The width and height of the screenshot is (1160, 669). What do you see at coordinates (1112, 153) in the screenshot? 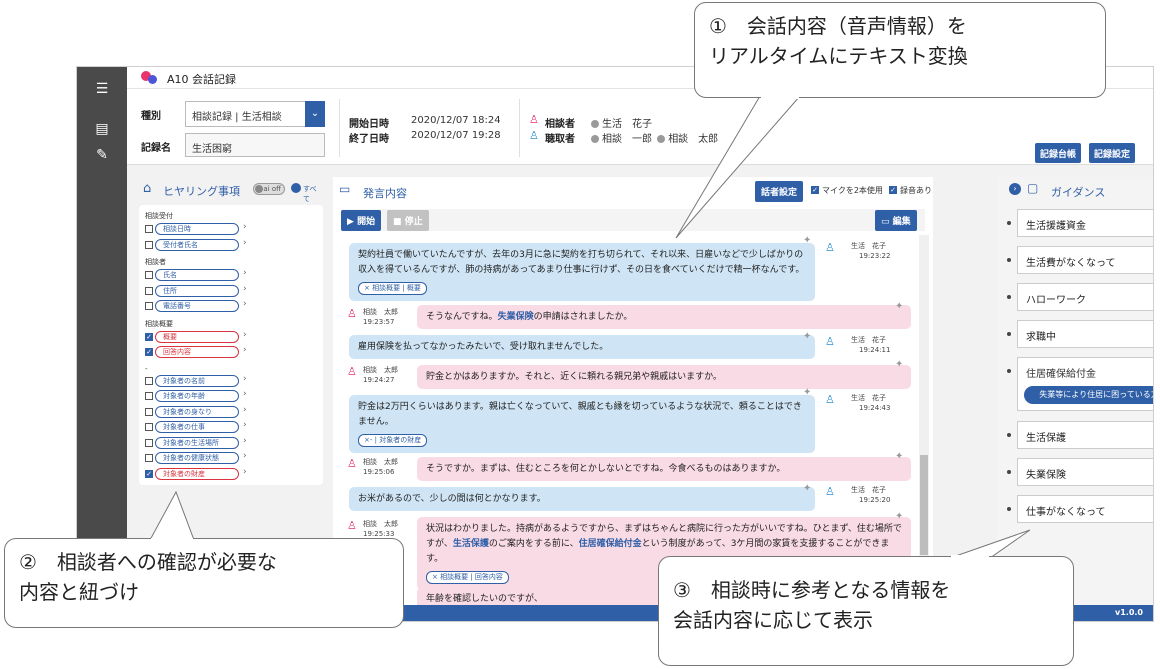
I see `record-settings-button: 記録設定` at bounding box center [1112, 153].